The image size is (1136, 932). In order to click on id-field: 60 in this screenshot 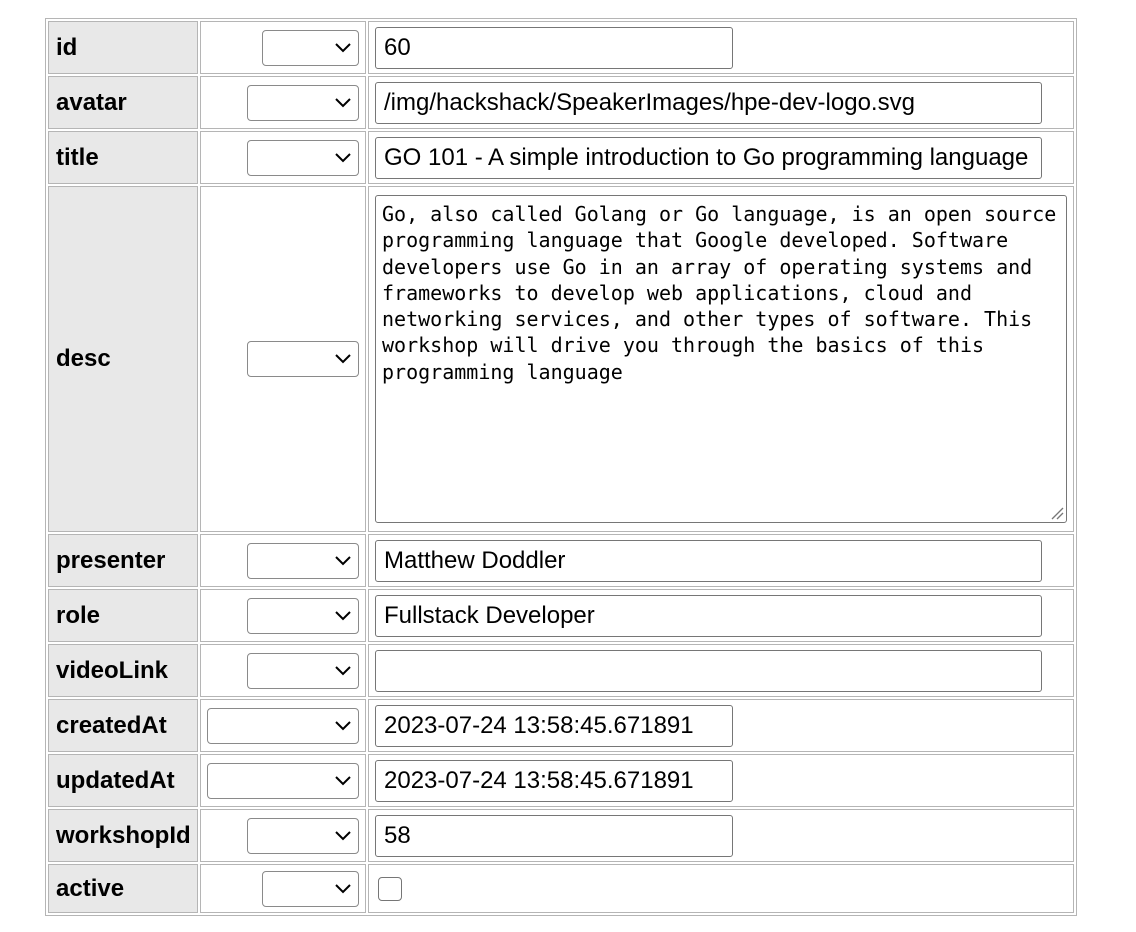, I will do `click(554, 47)`.